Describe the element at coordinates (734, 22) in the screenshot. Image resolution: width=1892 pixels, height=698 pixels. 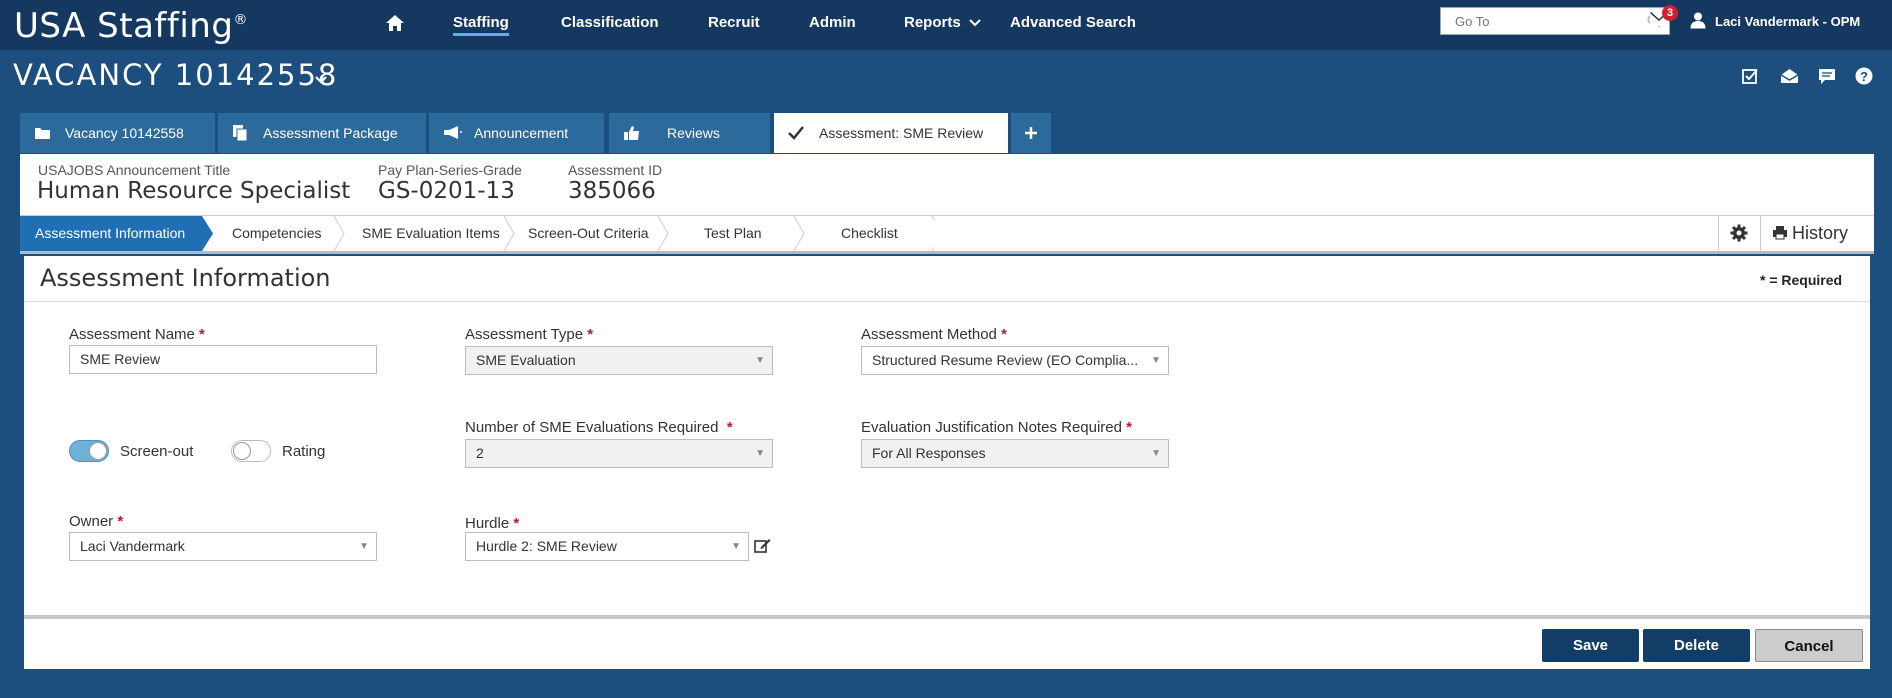
I see `nav-recruit: Recruit` at that location.